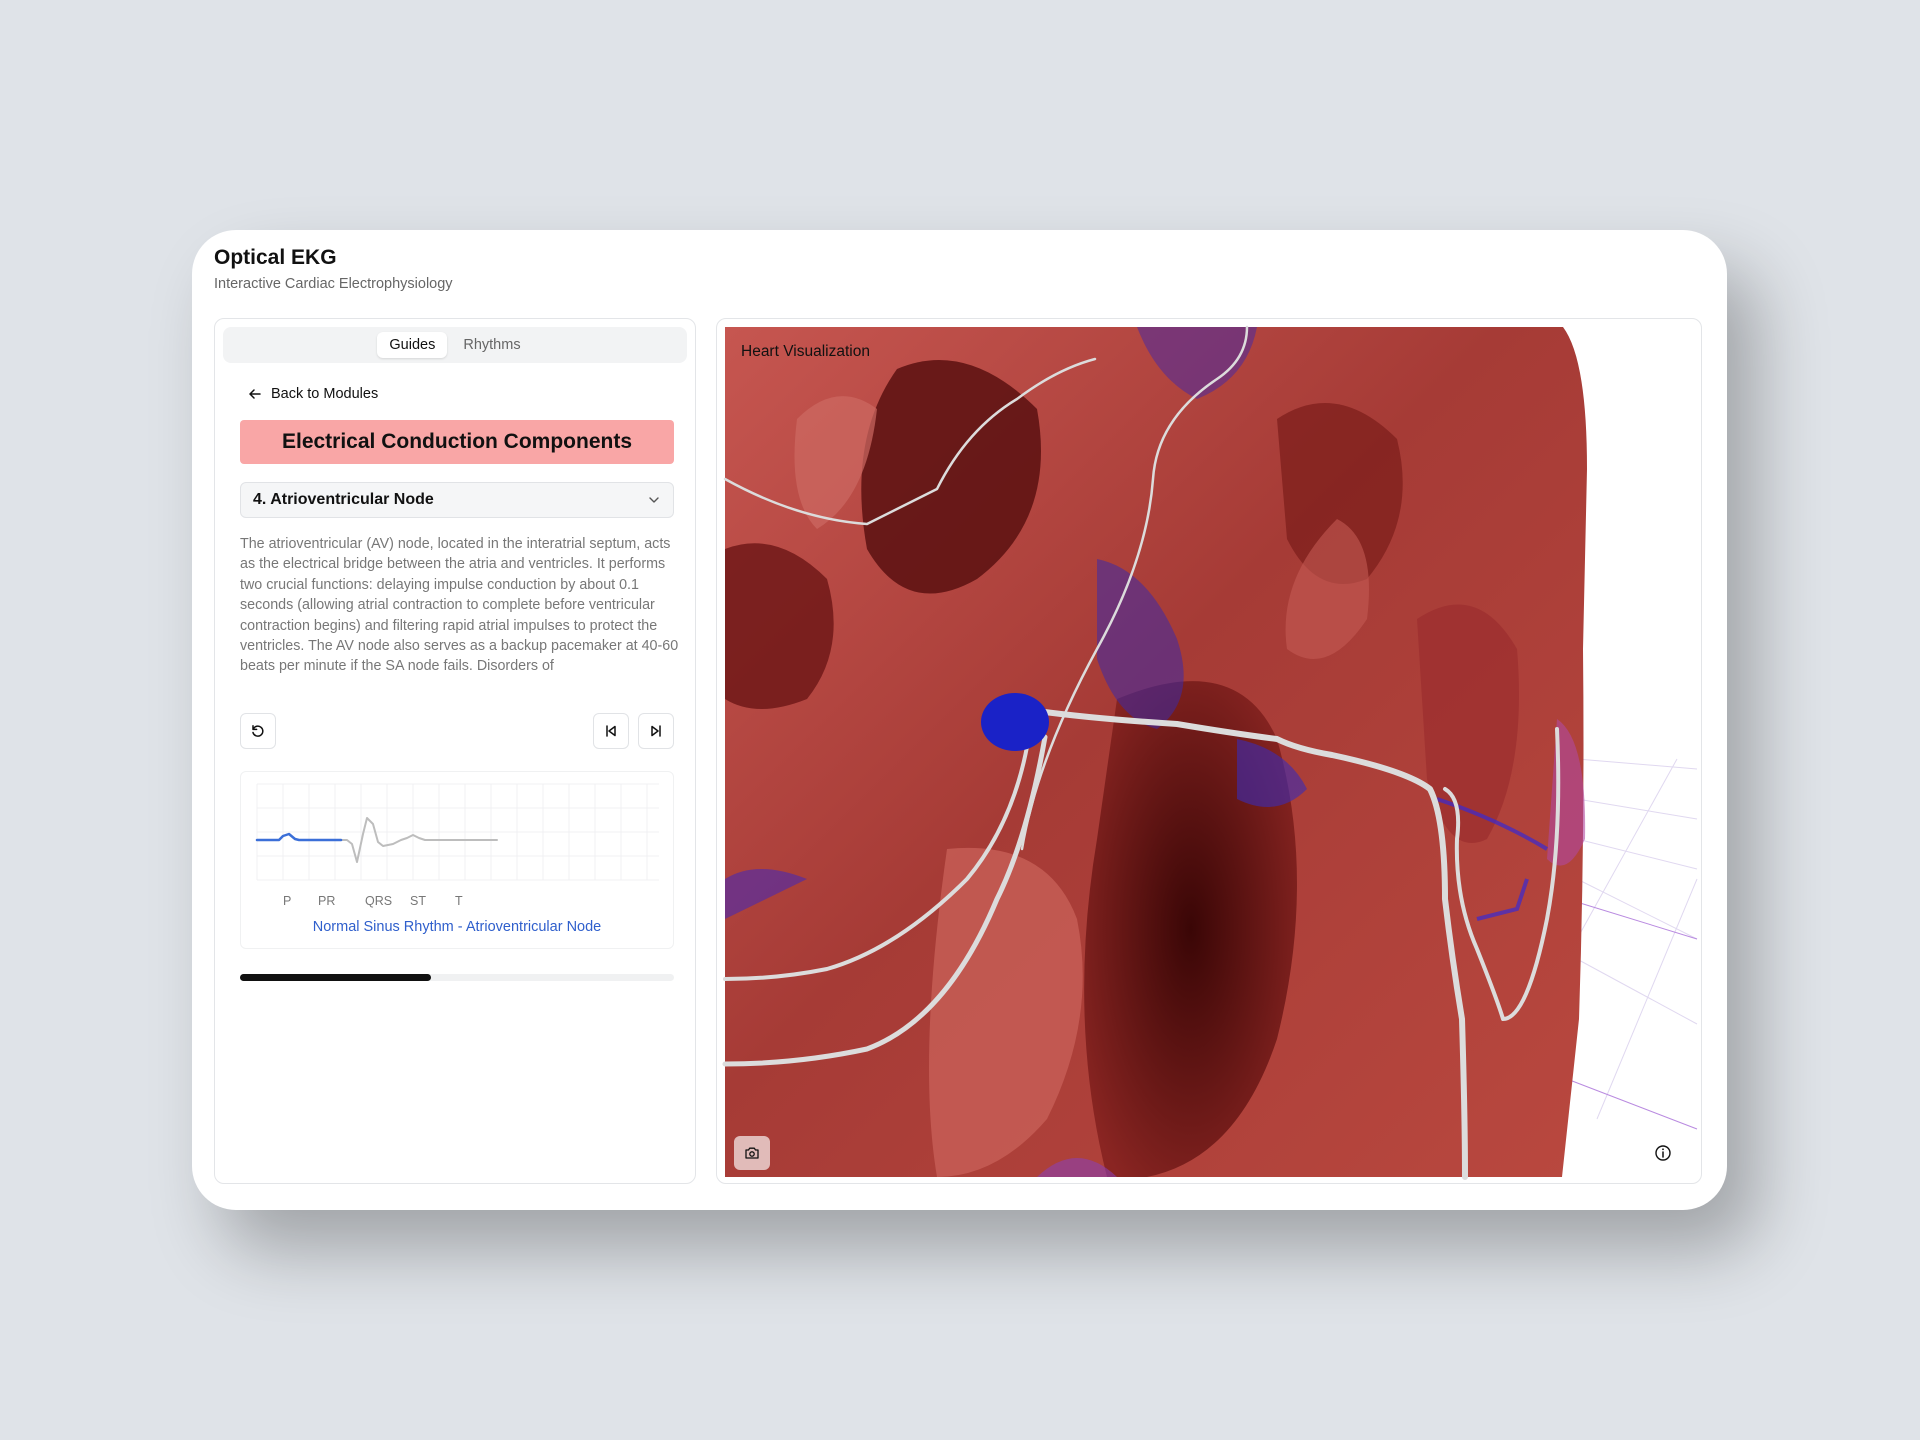  What do you see at coordinates (343, 499) in the screenshot?
I see `section-select-value: 4. Atrioventricular Node` at bounding box center [343, 499].